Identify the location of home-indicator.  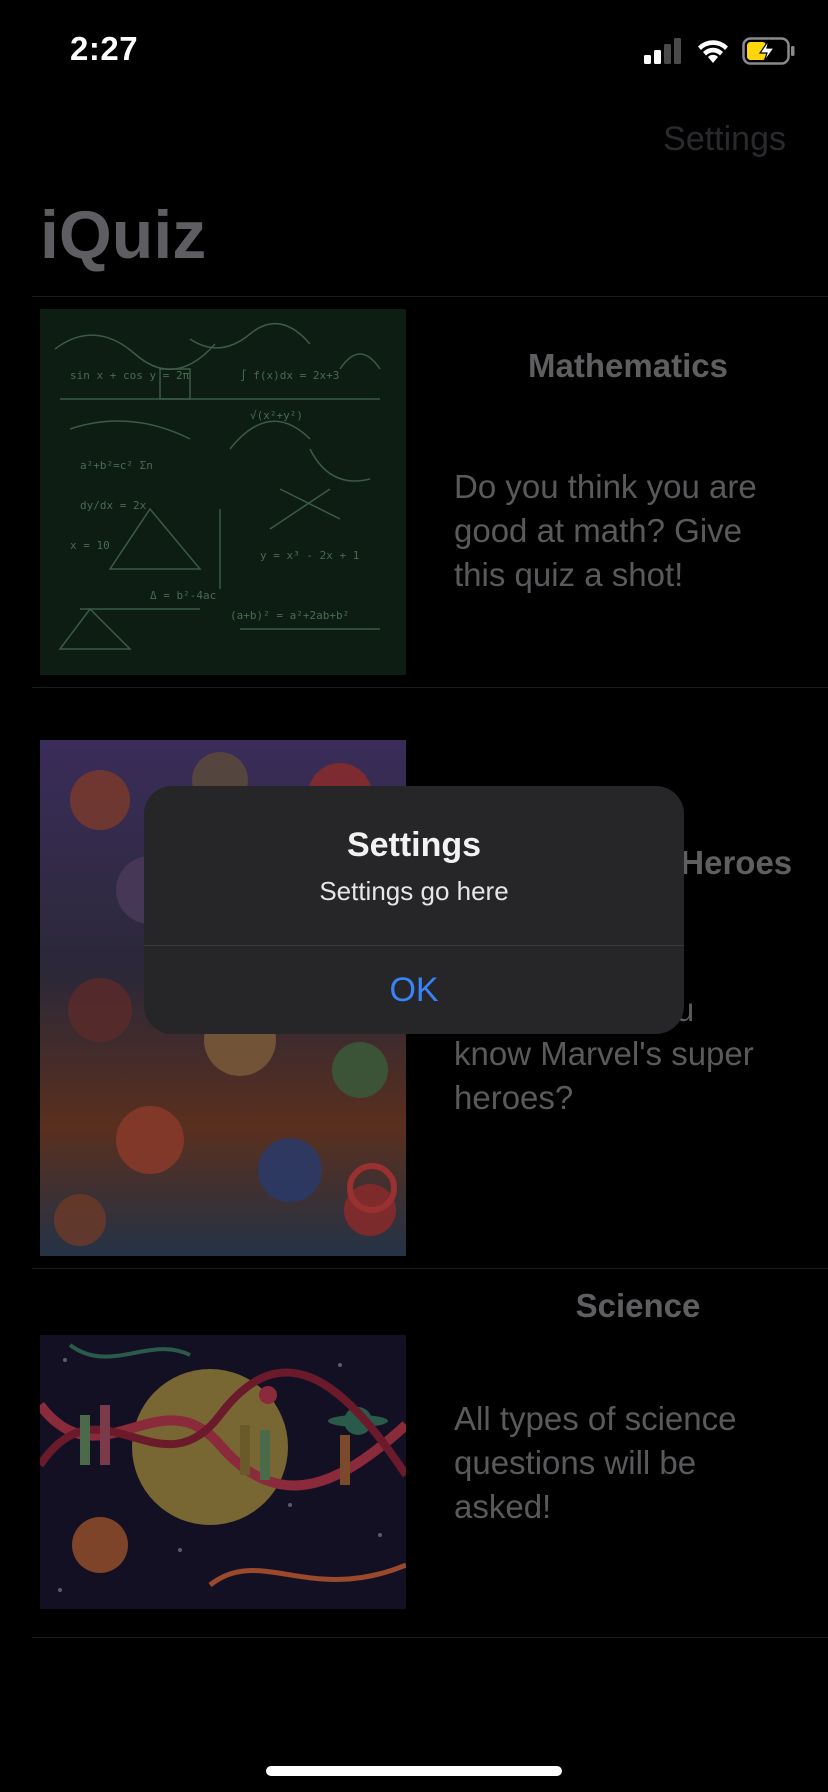
(414, 1771).